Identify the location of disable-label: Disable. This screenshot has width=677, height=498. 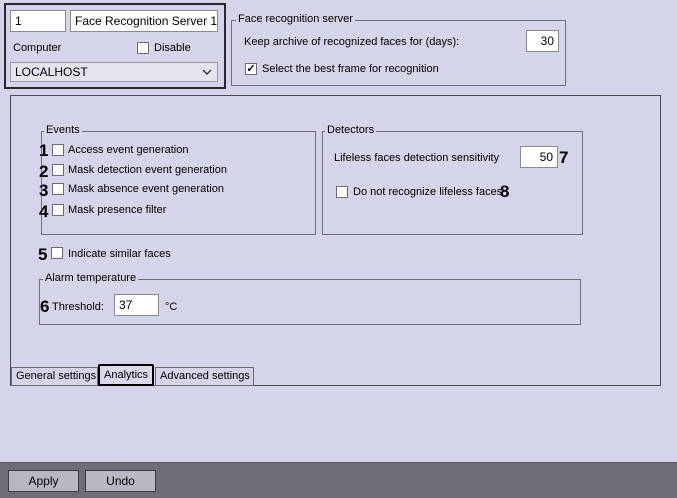
(172, 48).